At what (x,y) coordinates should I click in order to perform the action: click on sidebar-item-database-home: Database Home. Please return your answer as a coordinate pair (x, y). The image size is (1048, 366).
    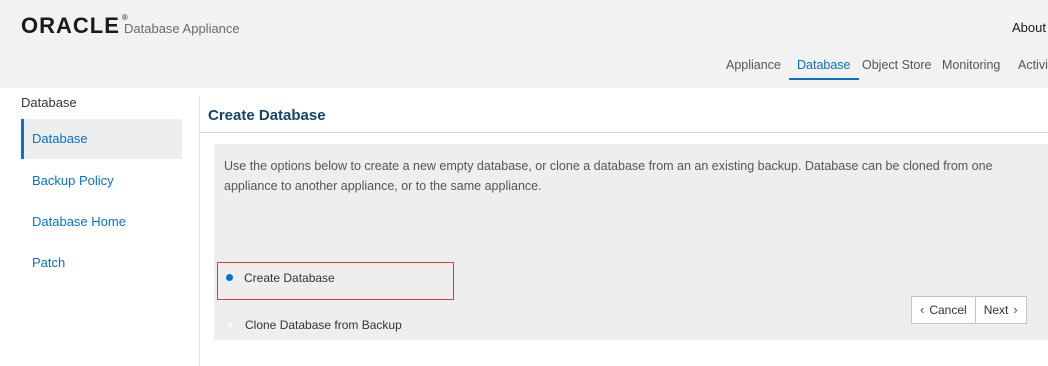
    Looking at the image, I should click on (101, 222).